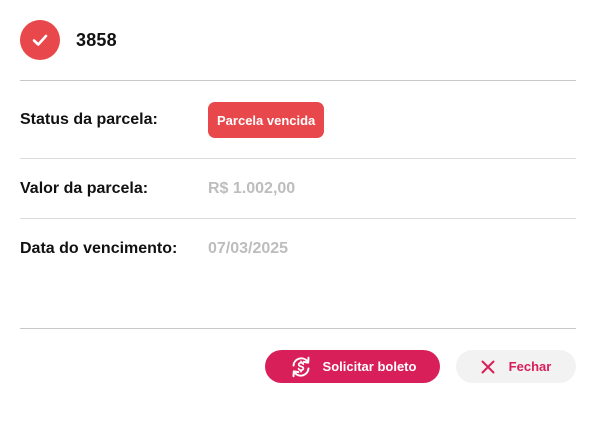 The image size is (595, 444). Describe the element at coordinates (96, 39) in the screenshot. I see `installment-number: 3858` at that location.